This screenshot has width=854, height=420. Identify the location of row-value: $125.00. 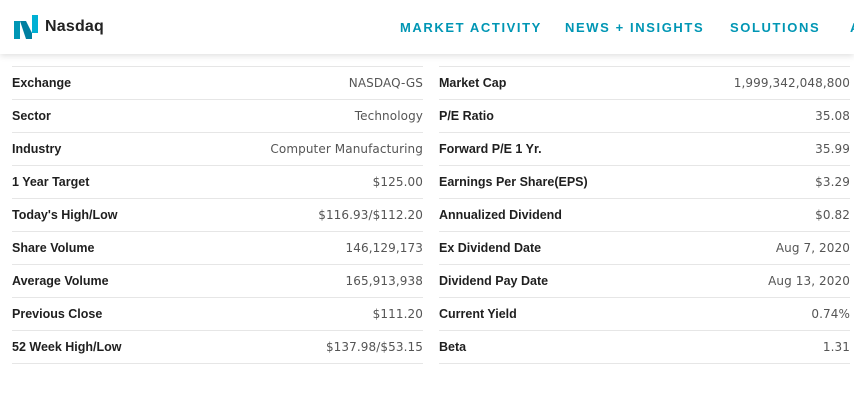
(397, 182).